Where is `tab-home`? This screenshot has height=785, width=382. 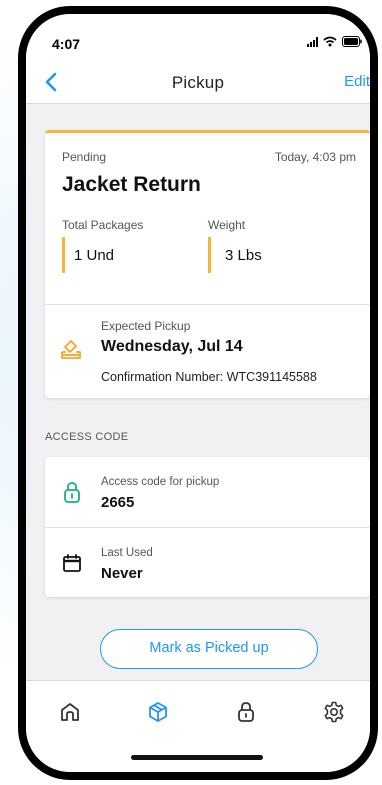 tab-home is located at coordinates (70, 712).